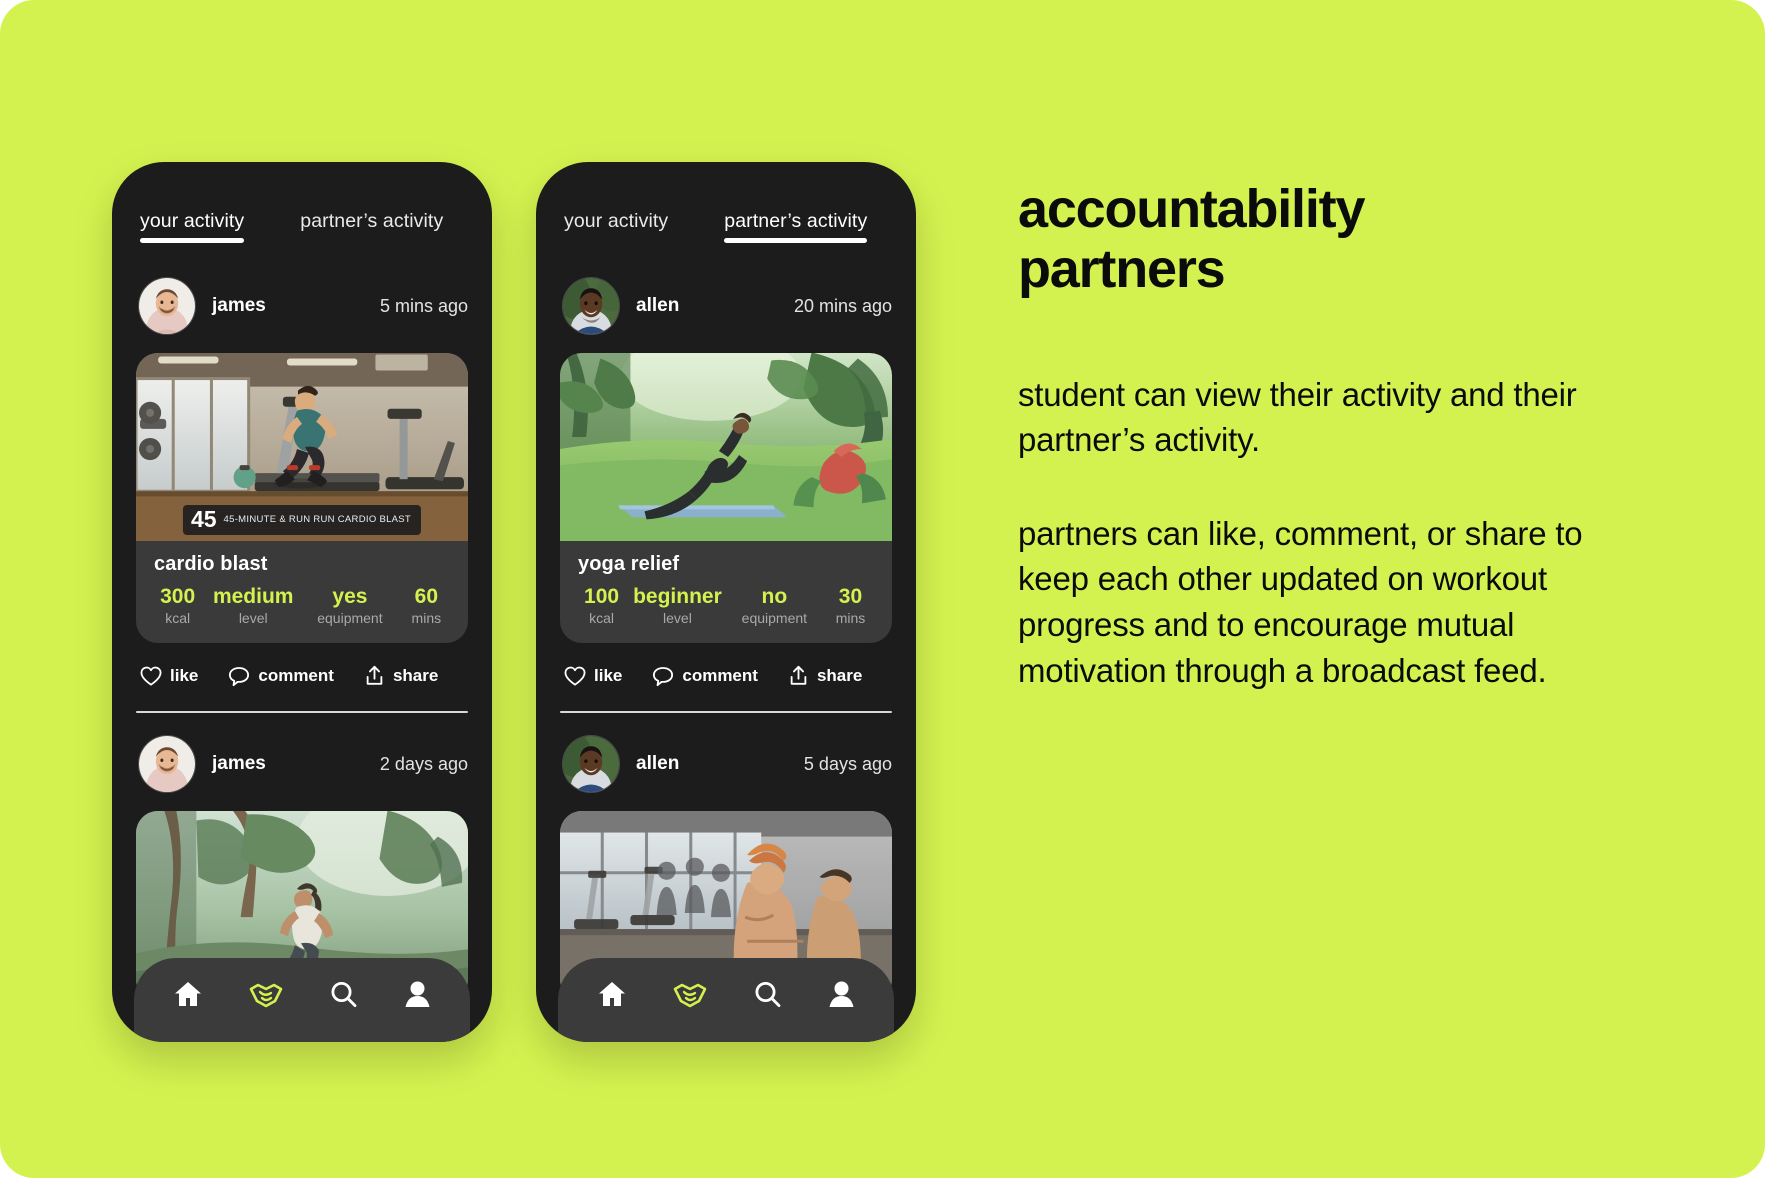 The height and width of the screenshot is (1178, 1765). I want to click on stat-equipment-label: equipment, so click(774, 618).